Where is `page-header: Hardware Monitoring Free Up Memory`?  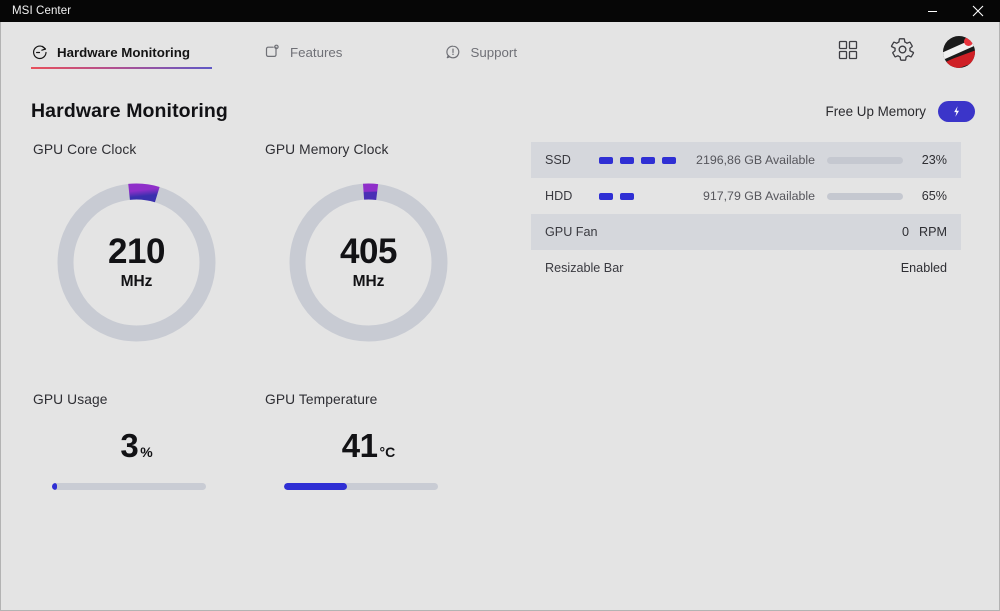
page-header: Hardware Monitoring Free Up Memory is located at coordinates (500, 111).